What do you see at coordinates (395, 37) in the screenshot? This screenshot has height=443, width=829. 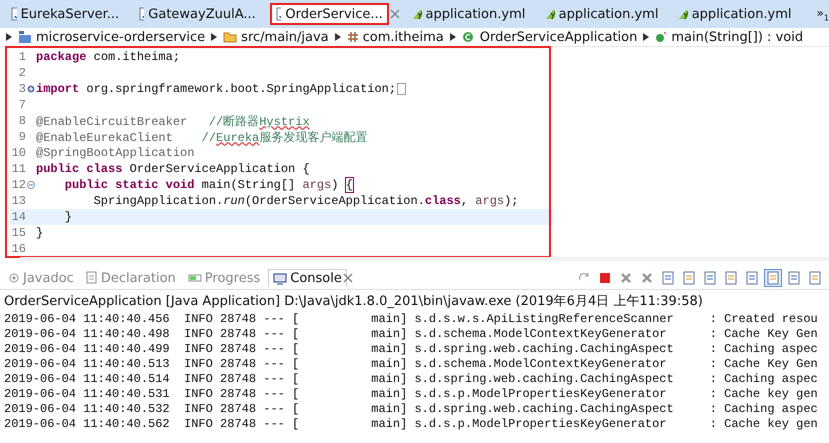 I see `breadcrumb-item: com.itheima` at bounding box center [395, 37].